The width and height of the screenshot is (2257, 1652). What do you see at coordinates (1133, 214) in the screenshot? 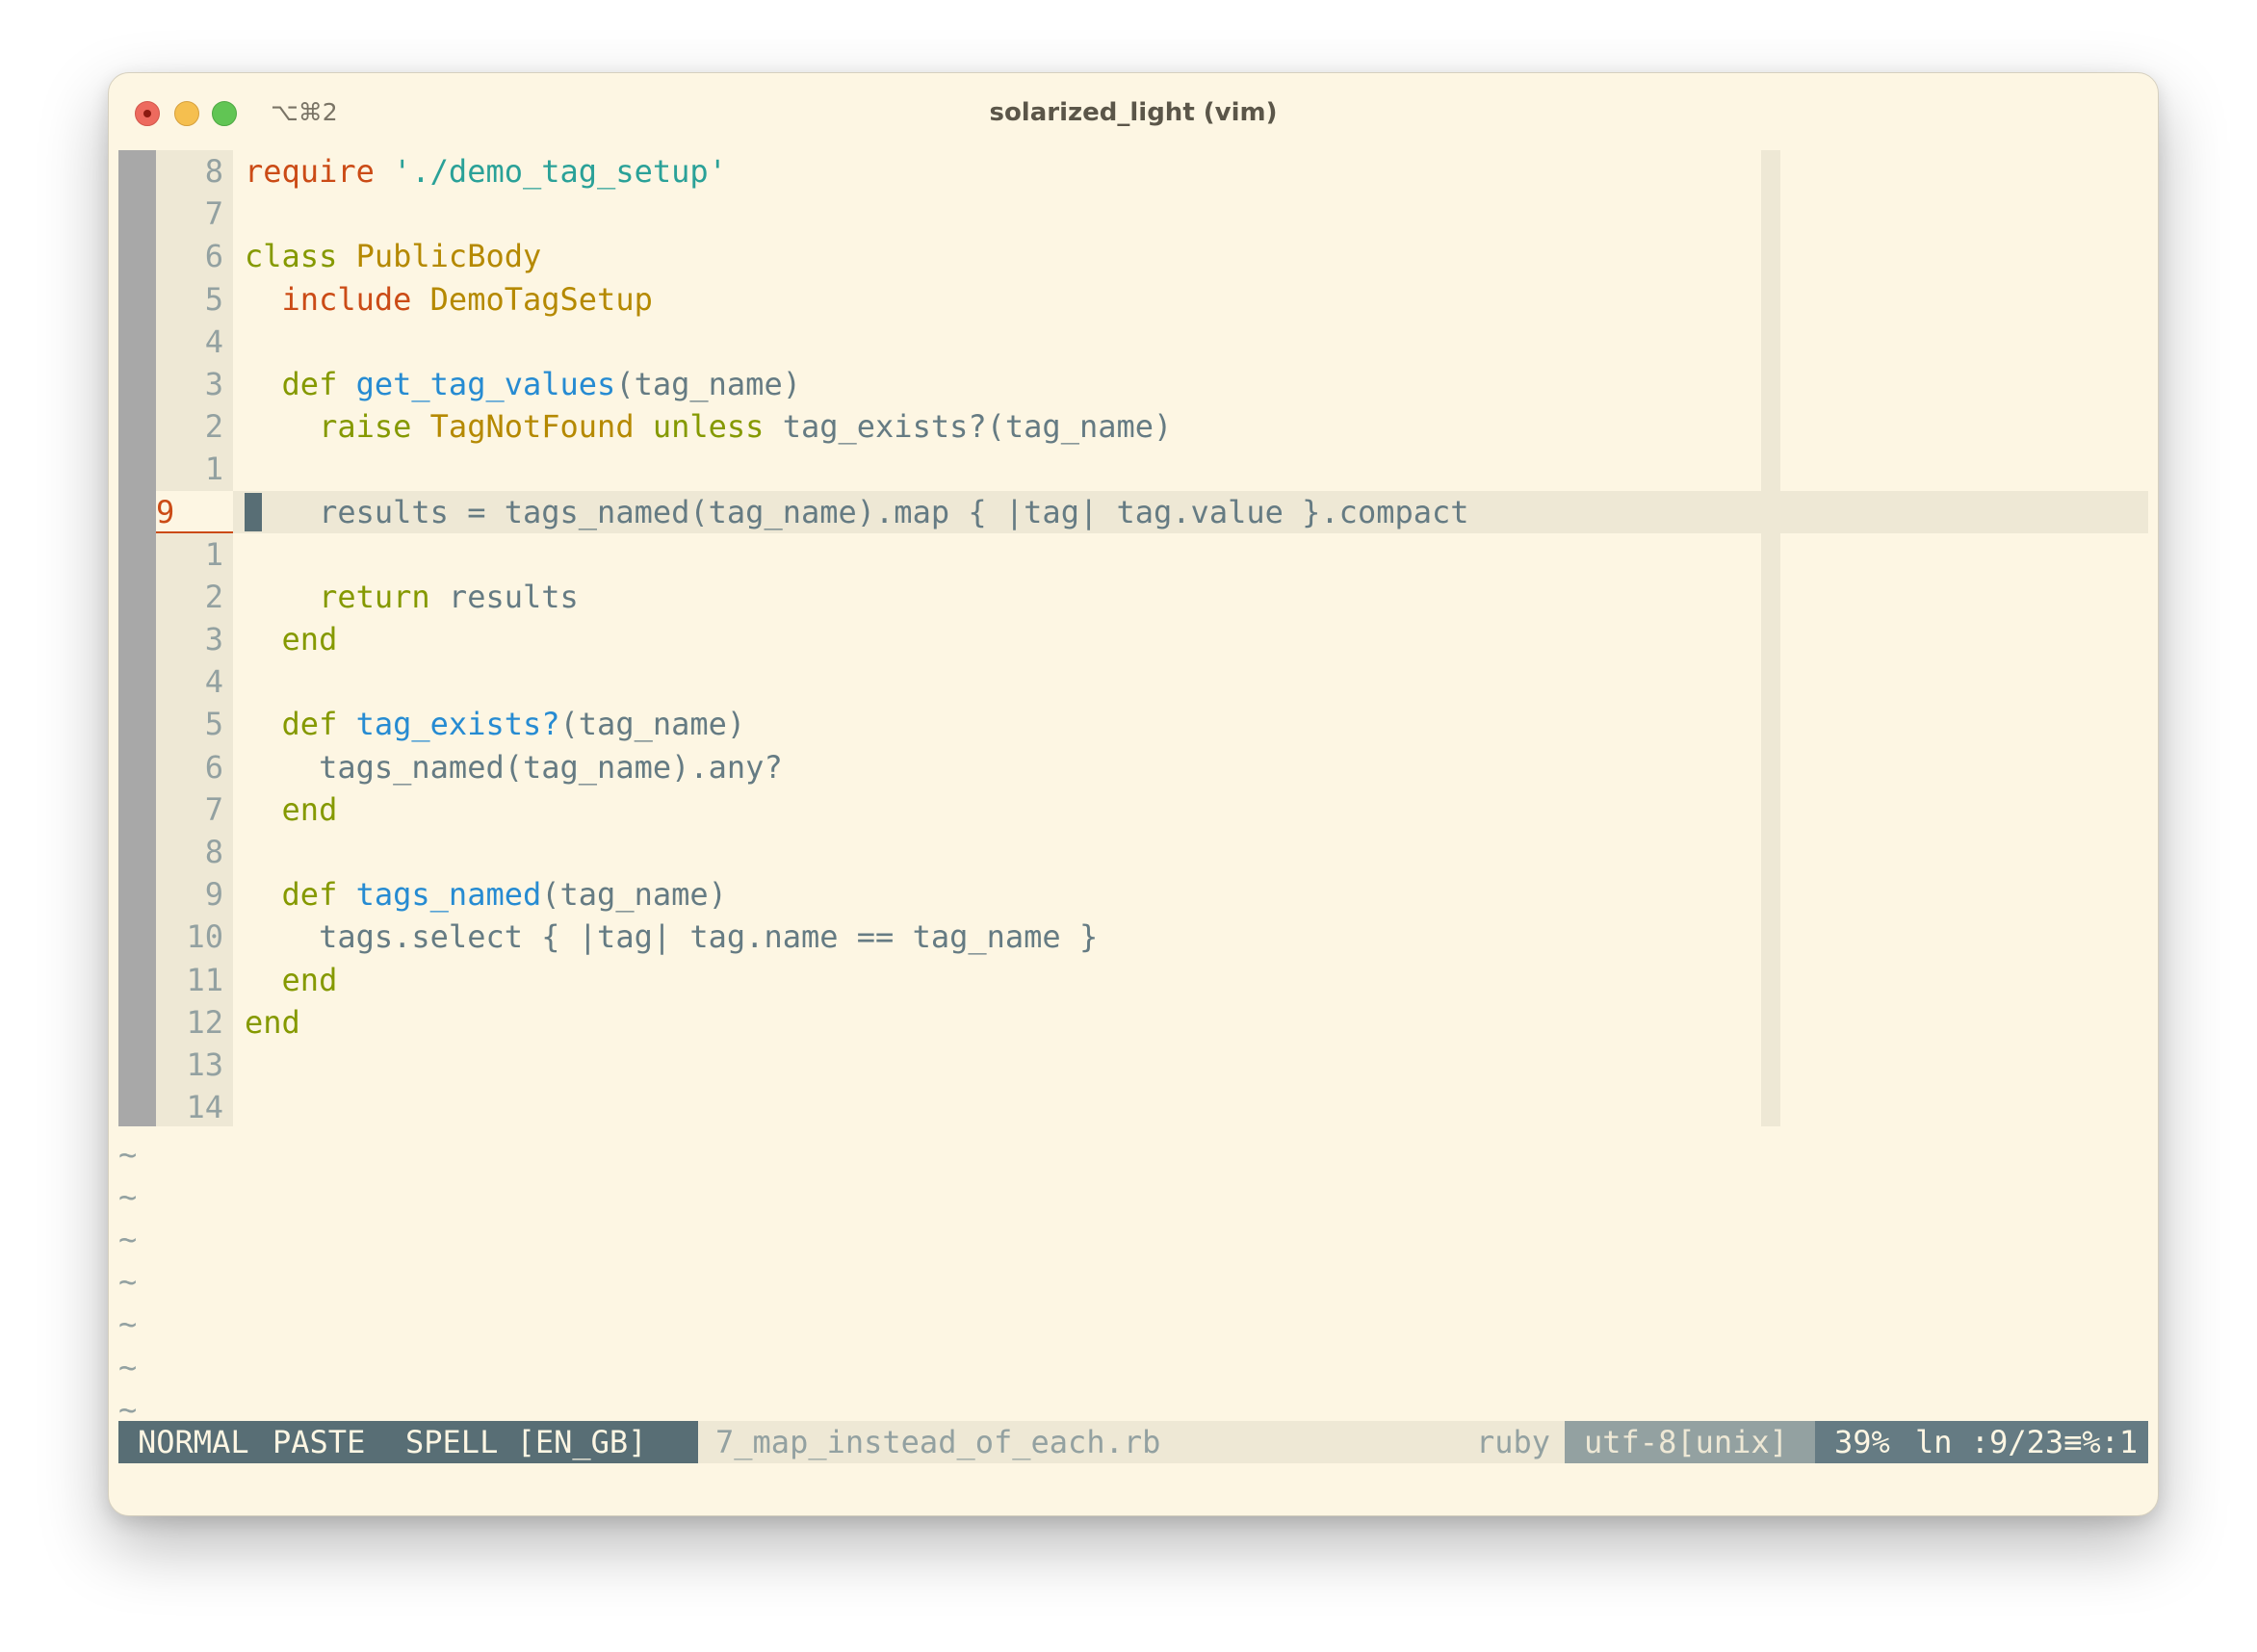
I see `code-line: 7` at bounding box center [1133, 214].